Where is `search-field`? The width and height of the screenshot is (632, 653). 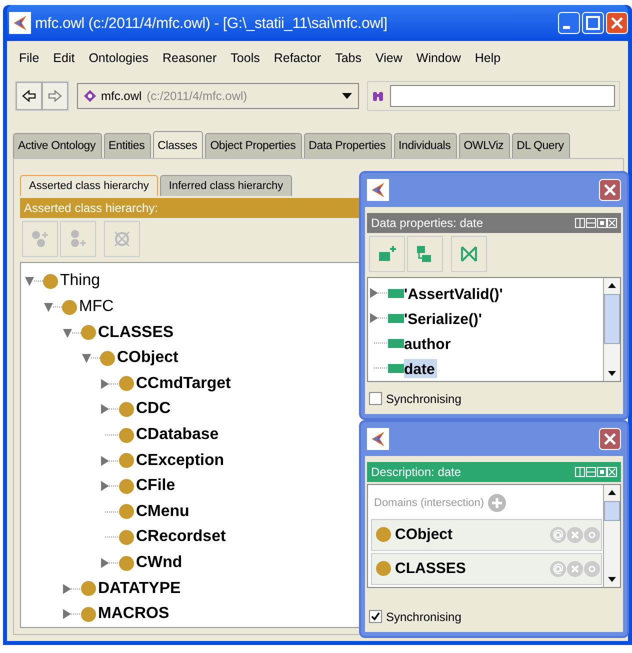
search-field is located at coordinates (502, 95).